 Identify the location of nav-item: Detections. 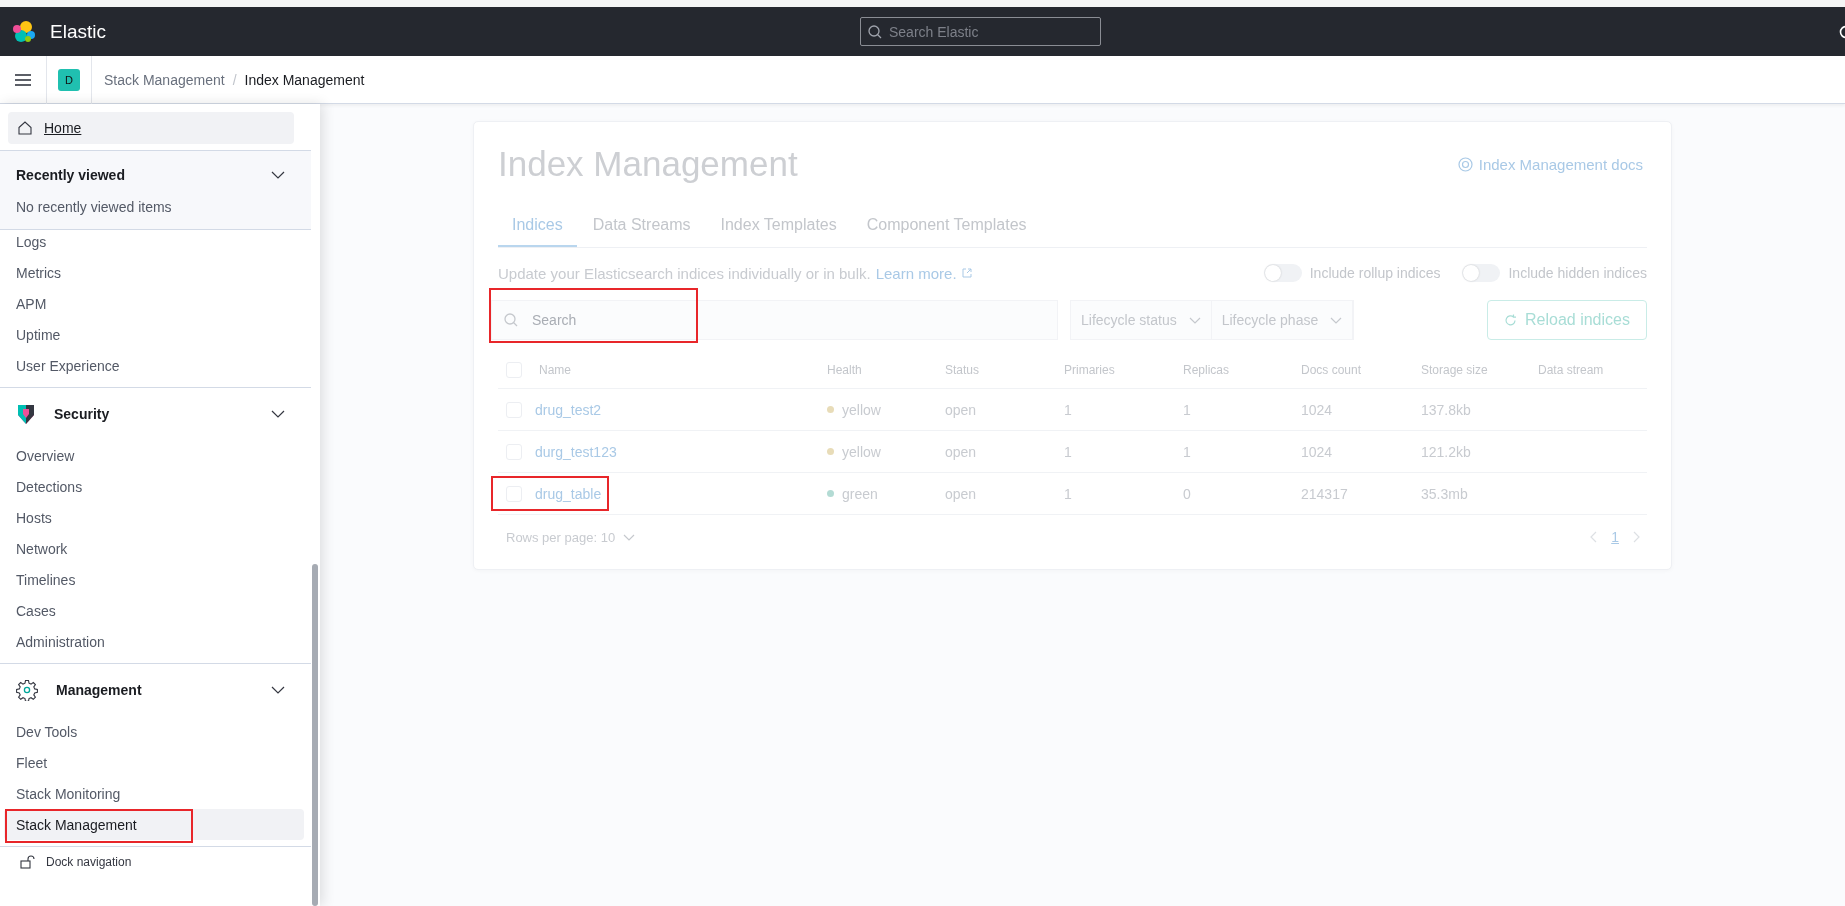
(147, 486).